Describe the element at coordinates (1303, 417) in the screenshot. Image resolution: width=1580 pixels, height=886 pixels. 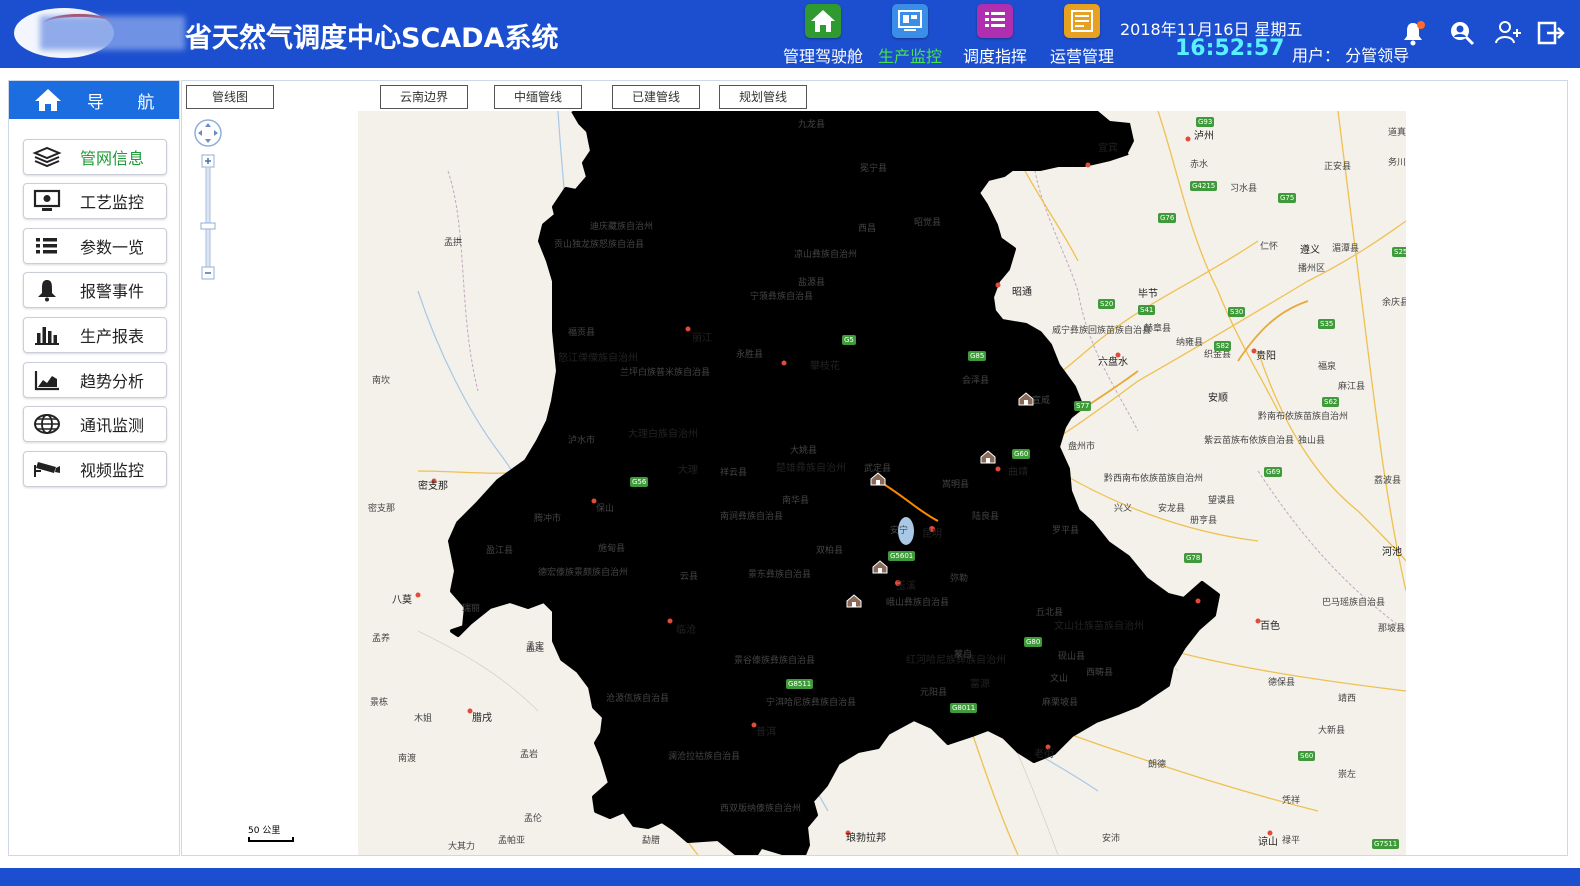
I see `map-place-label: 黔南布依族苗族自治州` at that location.